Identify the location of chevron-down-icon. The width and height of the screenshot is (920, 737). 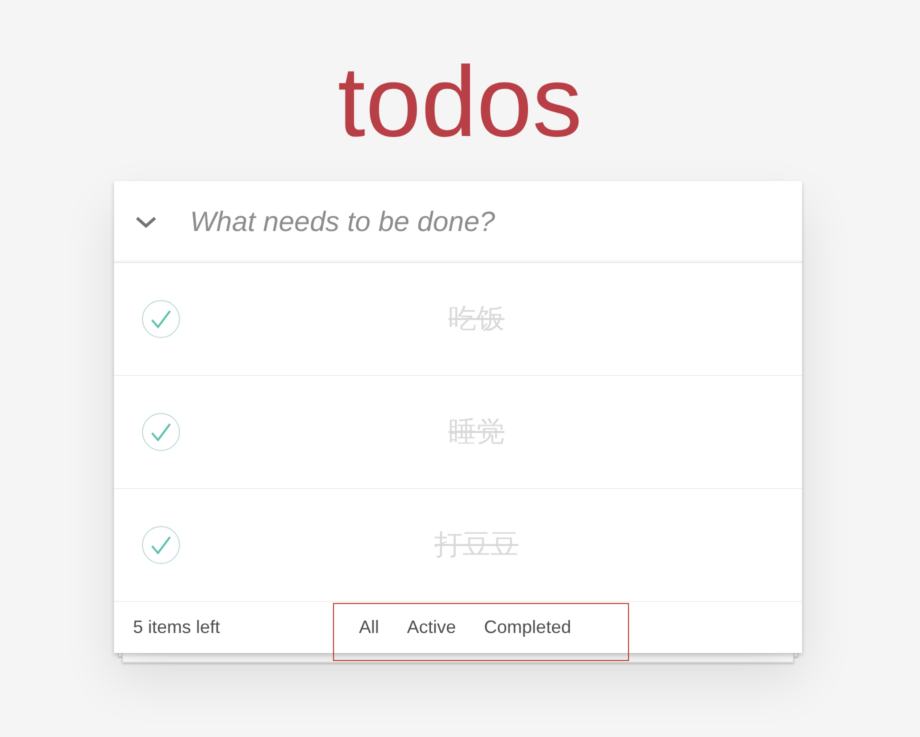
(146, 222).